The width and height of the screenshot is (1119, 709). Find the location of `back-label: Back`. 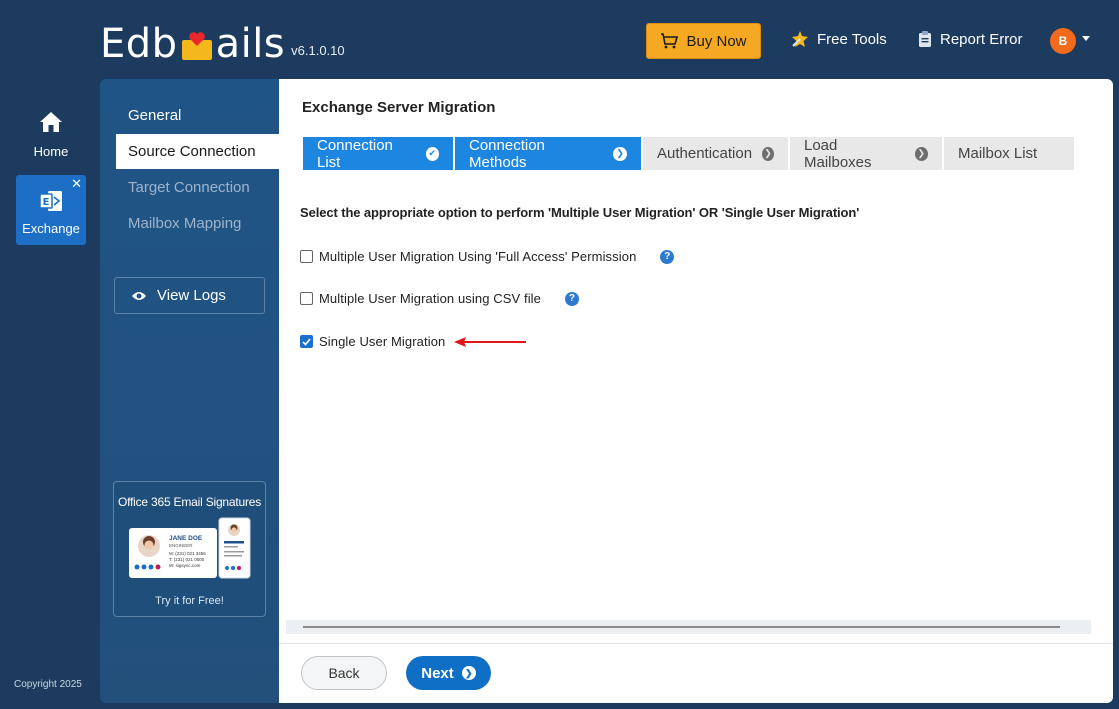

back-label: Back is located at coordinates (344, 673).